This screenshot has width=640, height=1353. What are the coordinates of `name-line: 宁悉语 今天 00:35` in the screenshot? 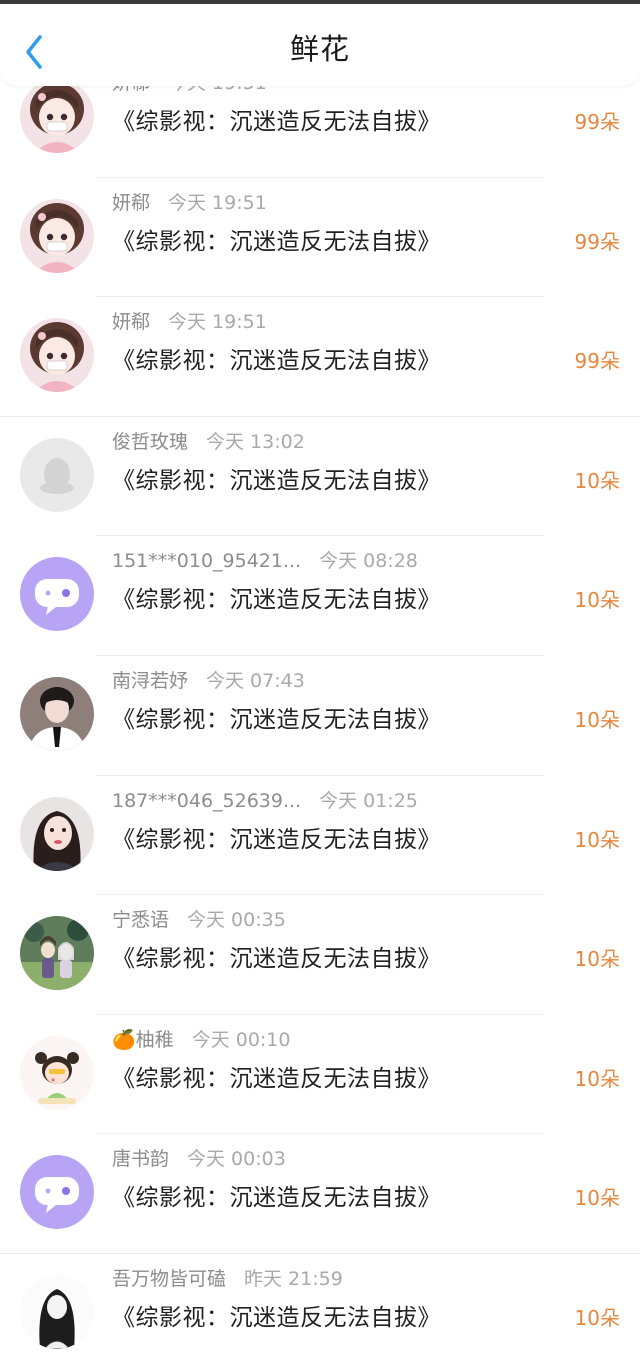 It's located at (199, 918).